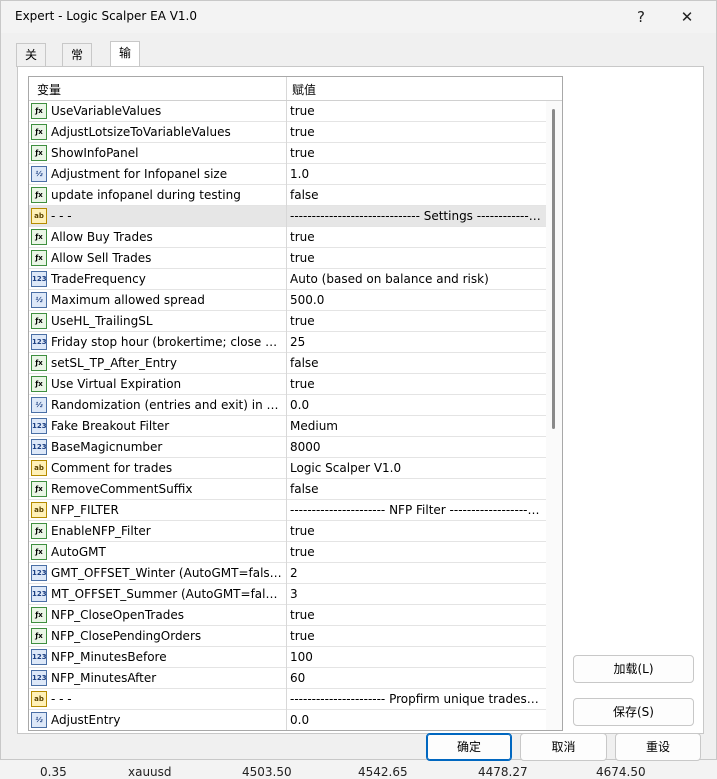  Describe the element at coordinates (101, 531) in the screenshot. I see `variable-name: EnableNFP_Filter` at that location.